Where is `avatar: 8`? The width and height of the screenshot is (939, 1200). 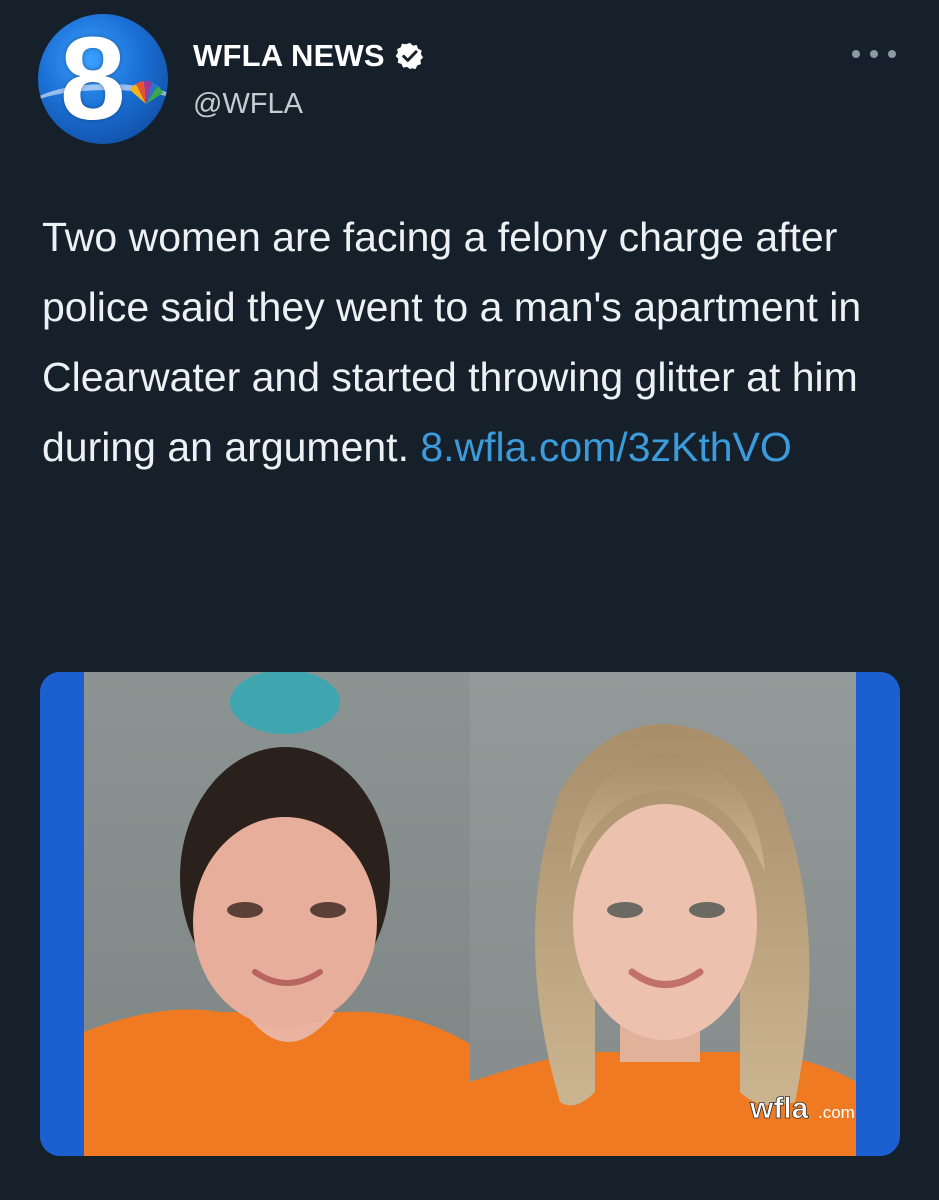
avatar: 8 is located at coordinates (103, 79).